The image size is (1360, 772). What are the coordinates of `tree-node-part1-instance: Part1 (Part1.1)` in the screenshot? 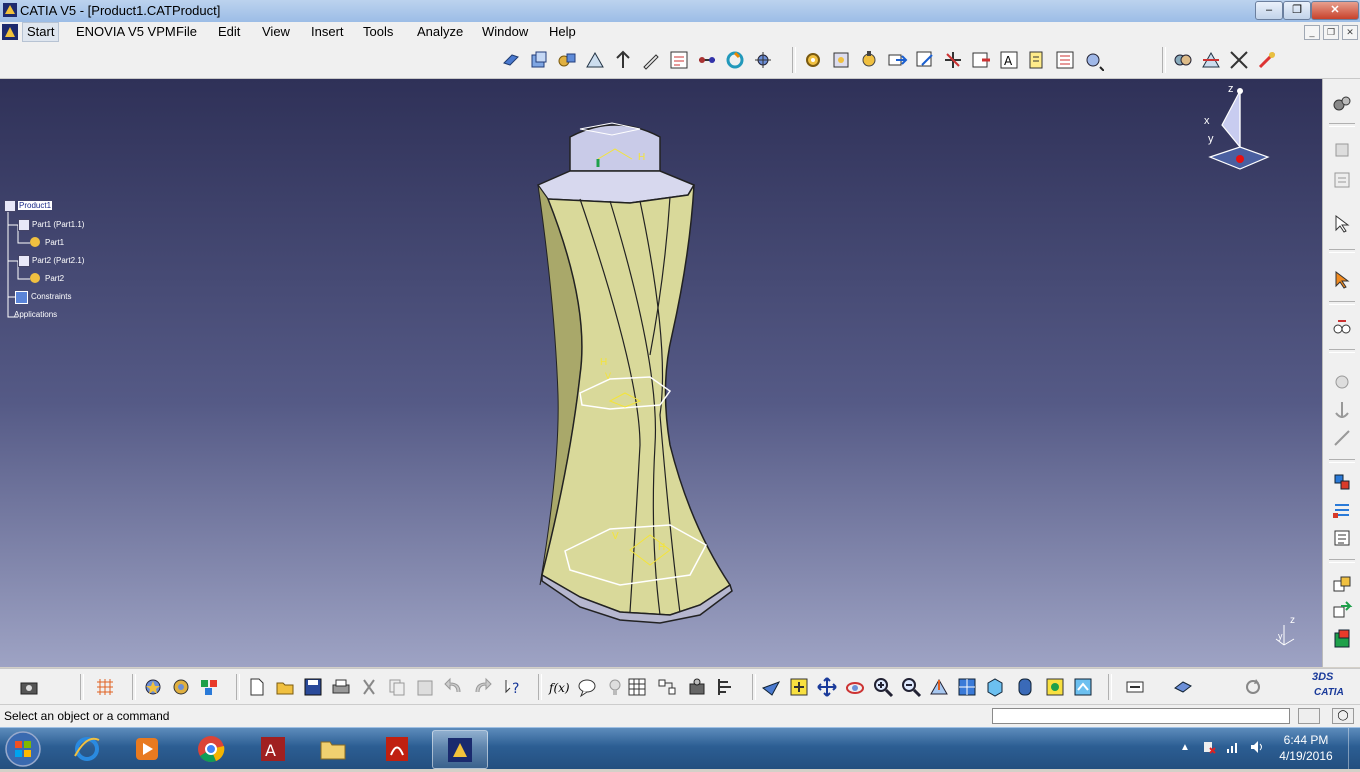 It's located at (58, 224).